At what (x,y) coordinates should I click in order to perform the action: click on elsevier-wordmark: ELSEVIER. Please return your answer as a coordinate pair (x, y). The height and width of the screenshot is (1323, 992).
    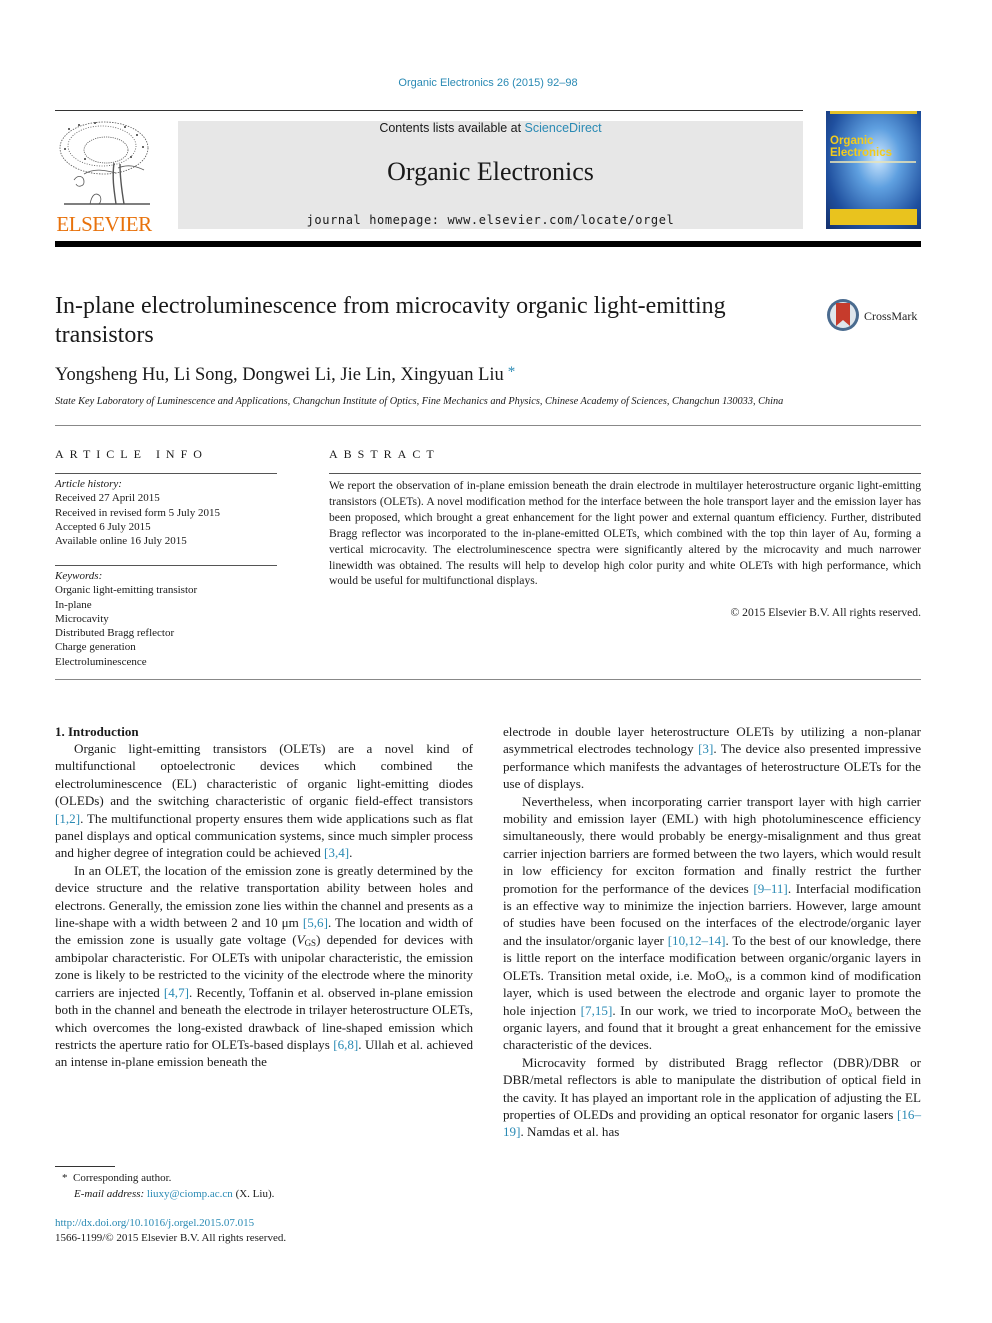
    Looking at the image, I should click on (104, 224).